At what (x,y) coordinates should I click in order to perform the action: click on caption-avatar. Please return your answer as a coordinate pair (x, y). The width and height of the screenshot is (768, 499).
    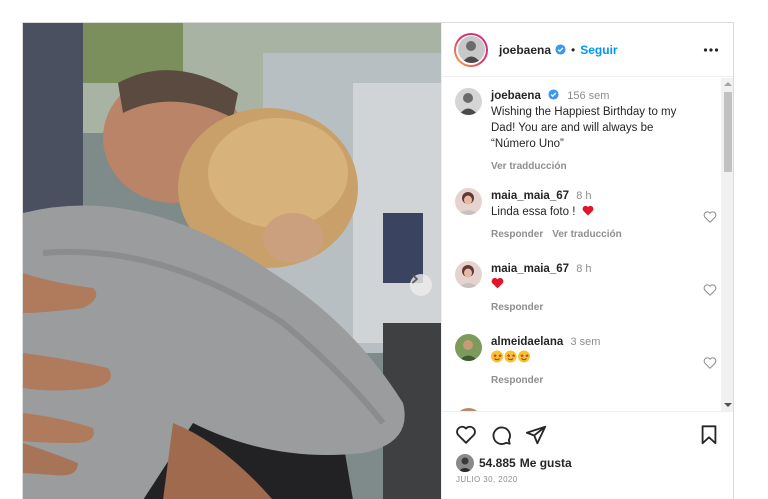
    Looking at the image, I should click on (468, 101).